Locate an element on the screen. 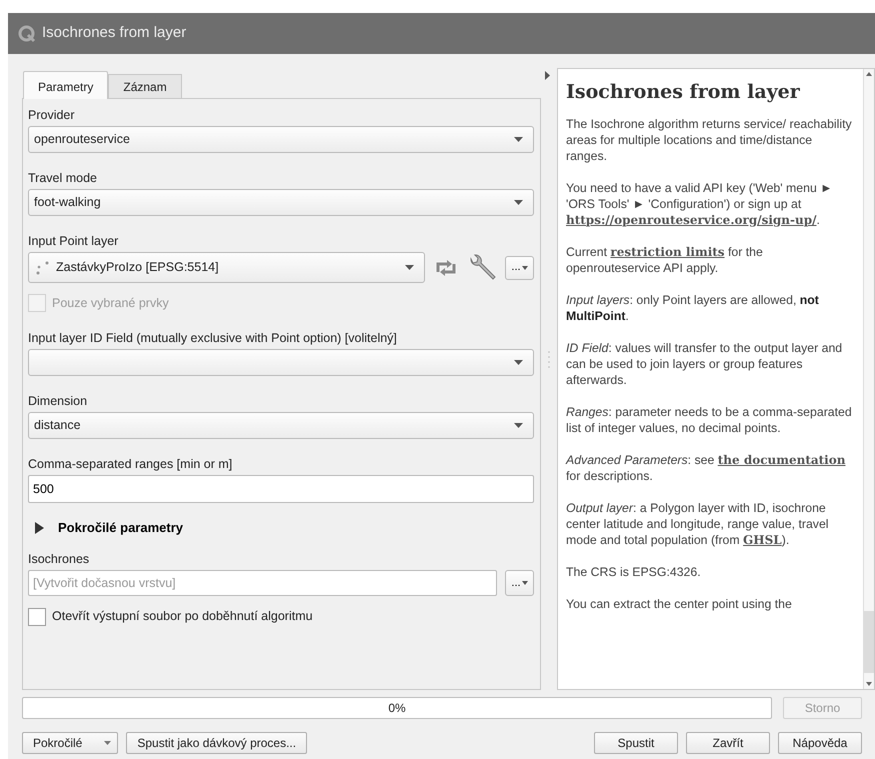 This screenshot has width=875, height=759. text-field: 500 is located at coordinates (281, 488).